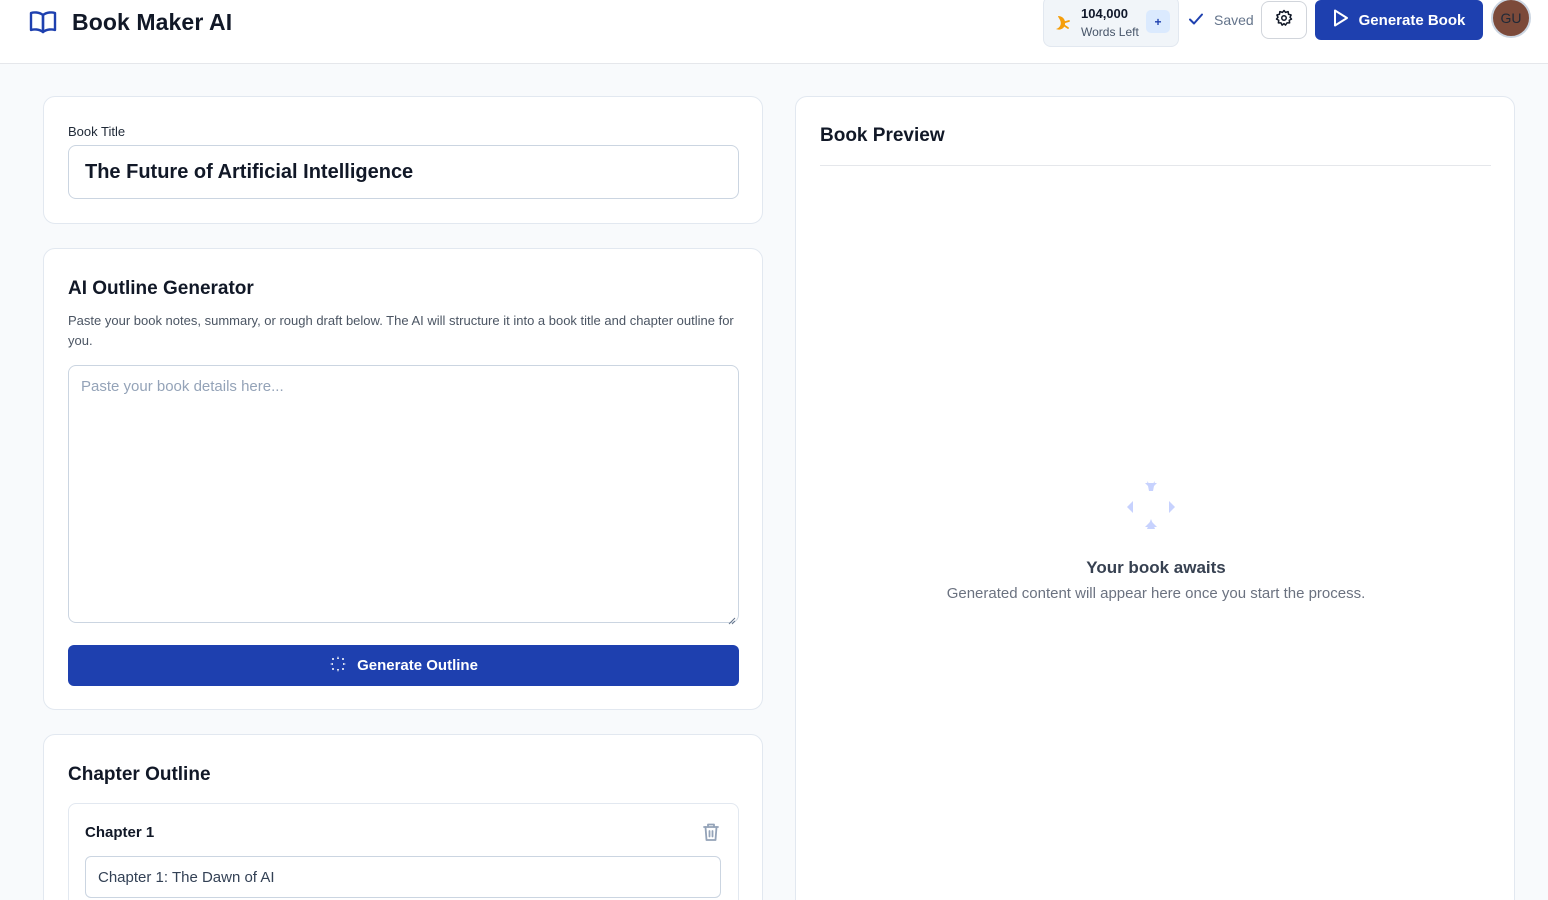 The height and width of the screenshot is (900, 1548). I want to click on save-status: Saved, so click(1221, 20).